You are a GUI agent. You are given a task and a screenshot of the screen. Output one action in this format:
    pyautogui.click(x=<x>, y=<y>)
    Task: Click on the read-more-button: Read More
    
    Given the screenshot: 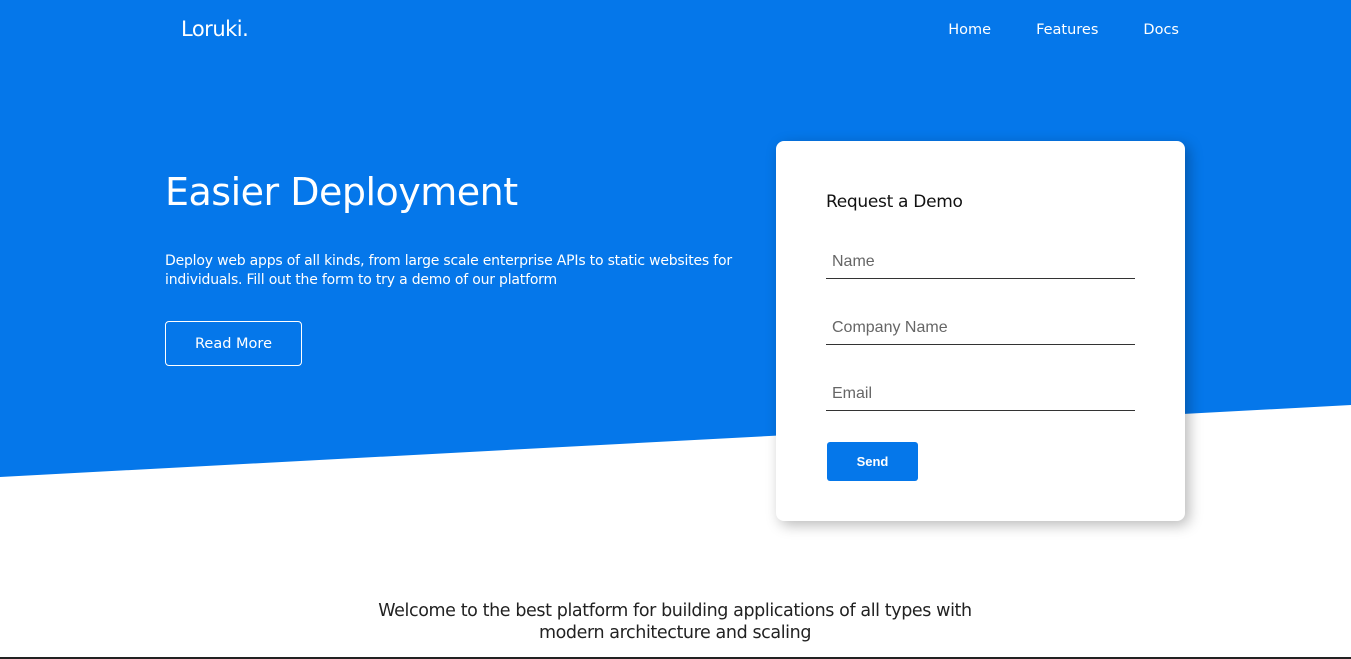 What is the action you would take?
    pyautogui.click(x=233, y=343)
    